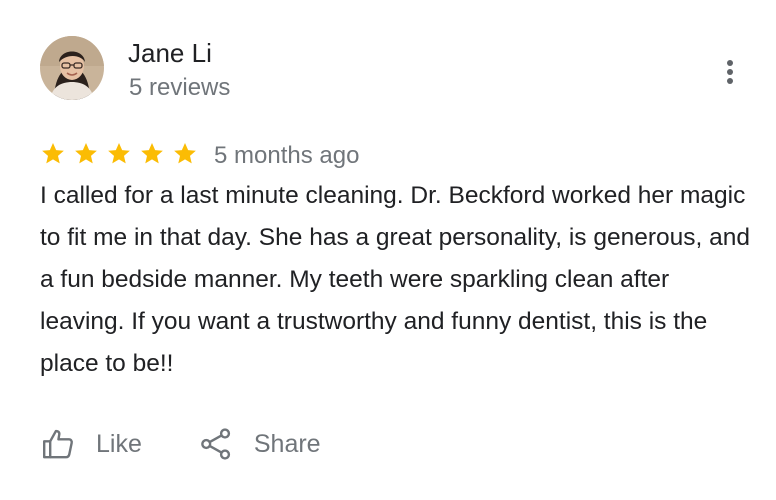  I want to click on thumbs-up-icon, so click(58, 444).